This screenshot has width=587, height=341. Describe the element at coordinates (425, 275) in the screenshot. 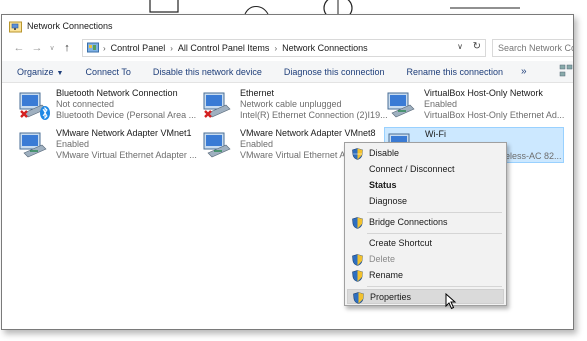

I see `menu-item-rename: Rename` at that location.